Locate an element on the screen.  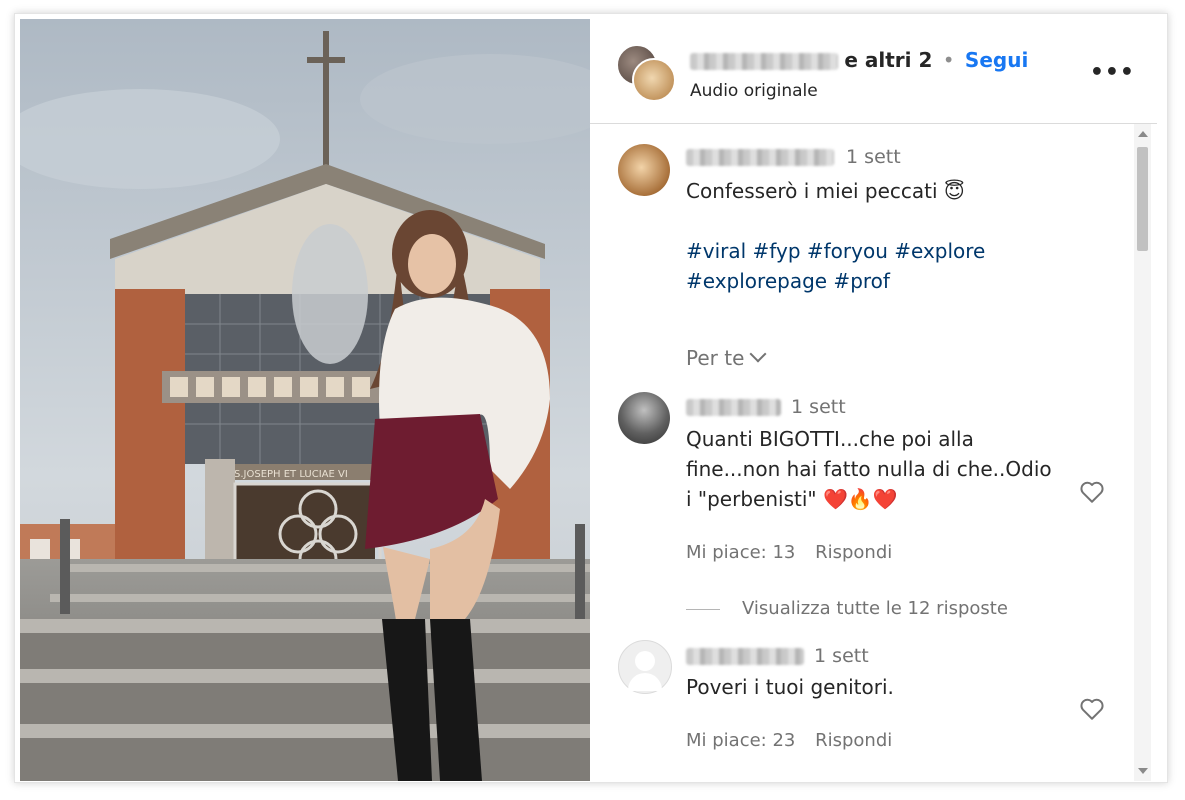
scroll-up-icon is located at coordinates (1143, 134).